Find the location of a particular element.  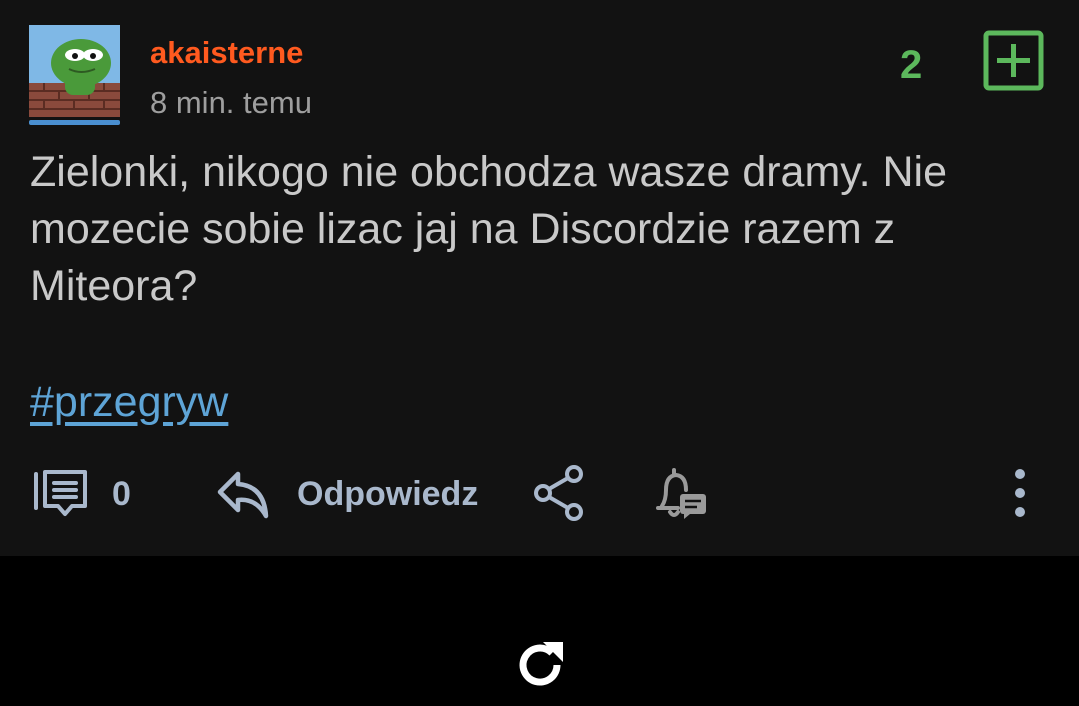

reply-arrow-icon is located at coordinates (243, 495).